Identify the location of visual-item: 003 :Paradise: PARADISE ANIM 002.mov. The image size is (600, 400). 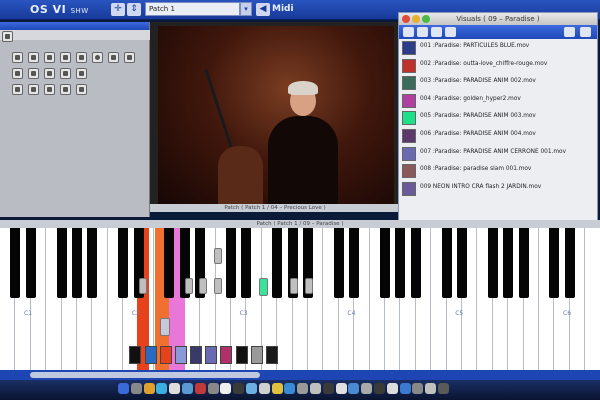
(498, 83).